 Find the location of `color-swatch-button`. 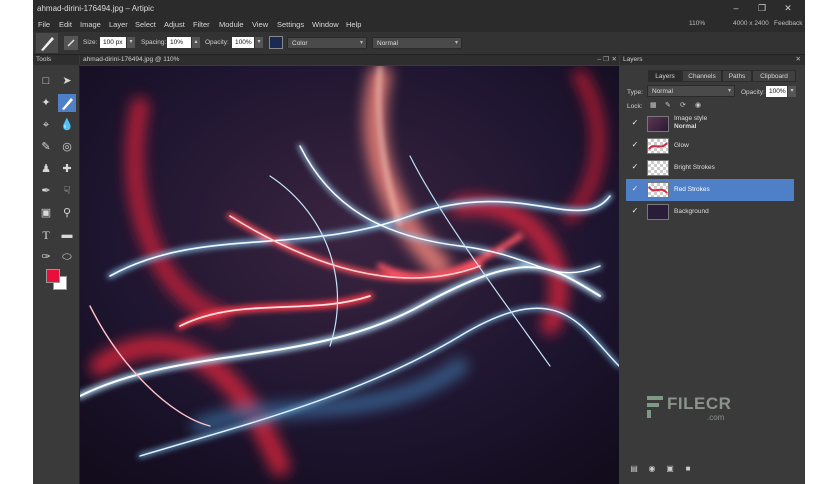

color-swatch-button is located at coordinates (276, 42).